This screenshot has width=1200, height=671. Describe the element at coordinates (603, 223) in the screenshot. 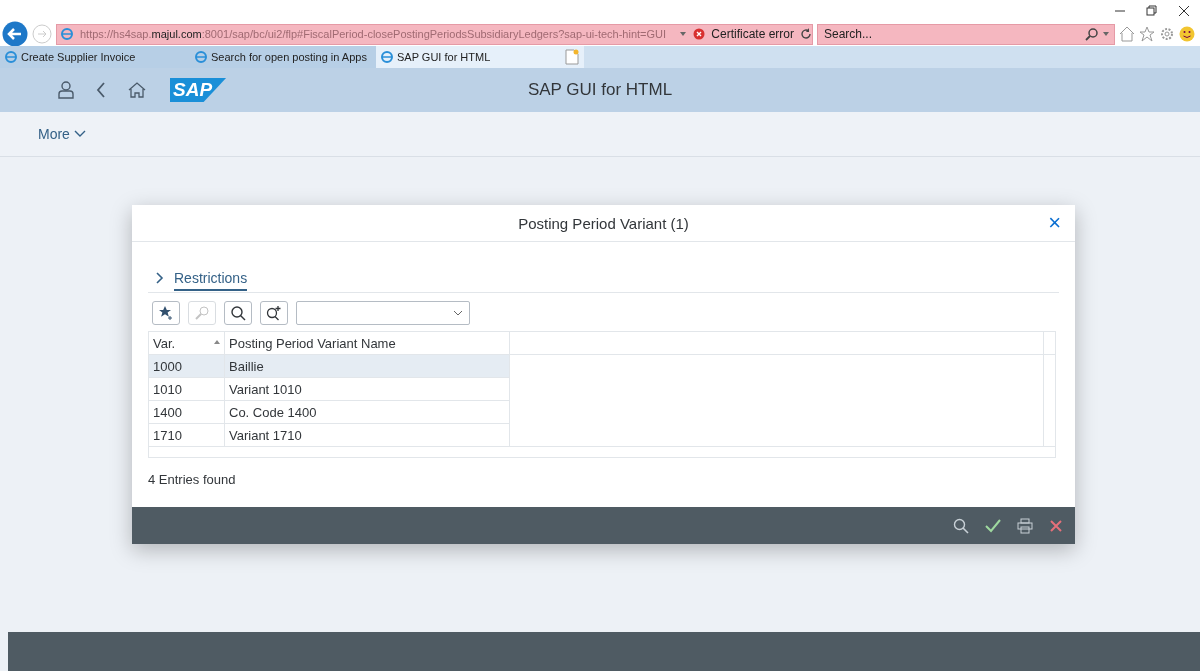

I see `dialog-title: Posting Period Variant (1)` at that location.